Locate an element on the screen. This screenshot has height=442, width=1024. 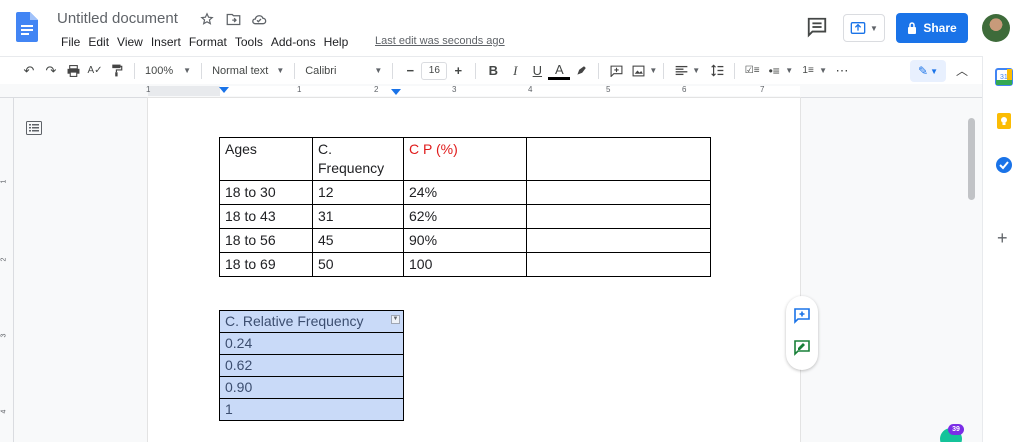
table-row: 1 is located at coordinates (311, 409).